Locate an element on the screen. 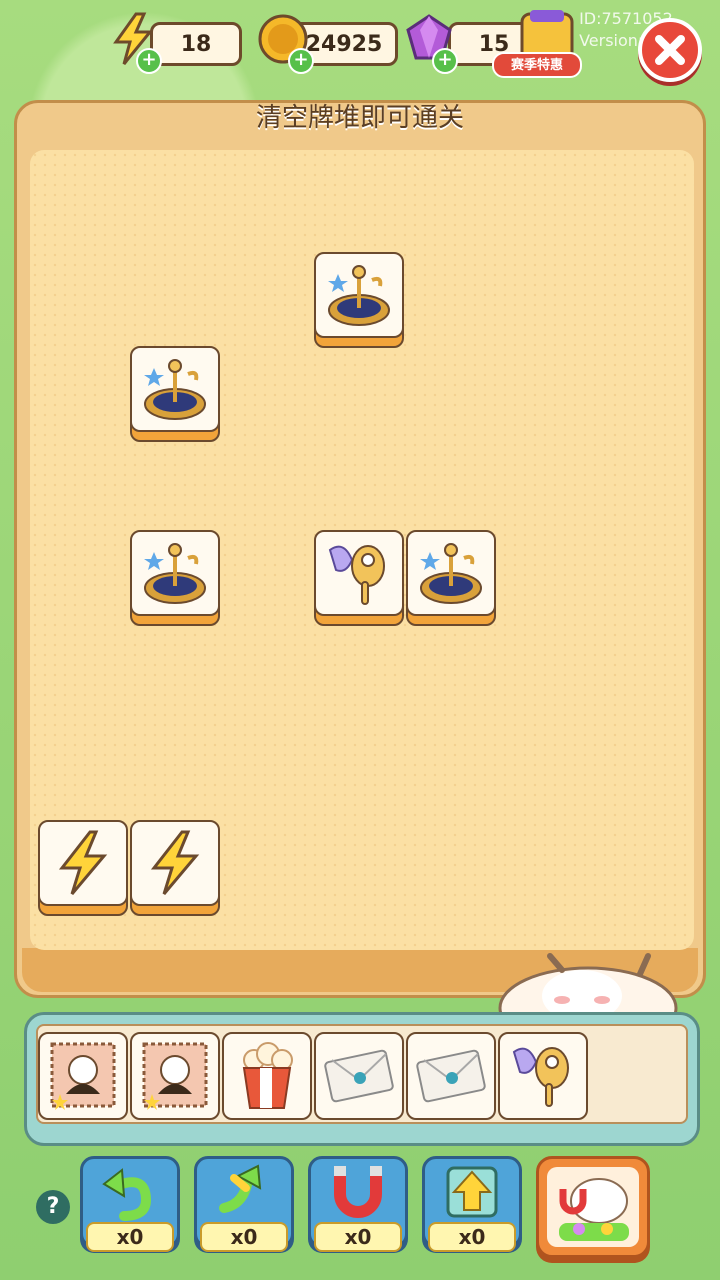 Image resolution: width=720 pixels, height=1280 pixels. season-offer-label: 赛季特惠 is located at coordinates (537, 65).